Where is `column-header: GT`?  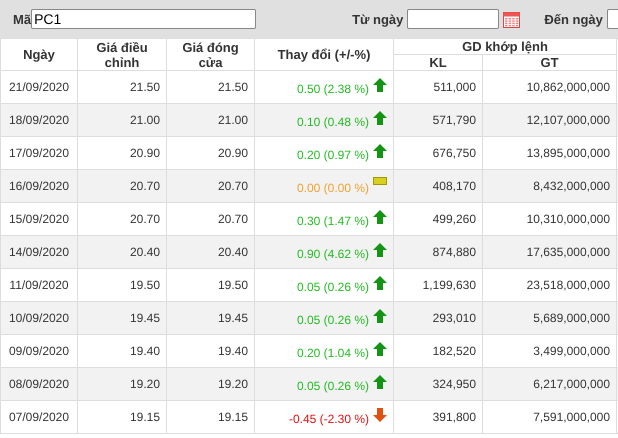
column-header: GT is located at coordinates (549, 62).